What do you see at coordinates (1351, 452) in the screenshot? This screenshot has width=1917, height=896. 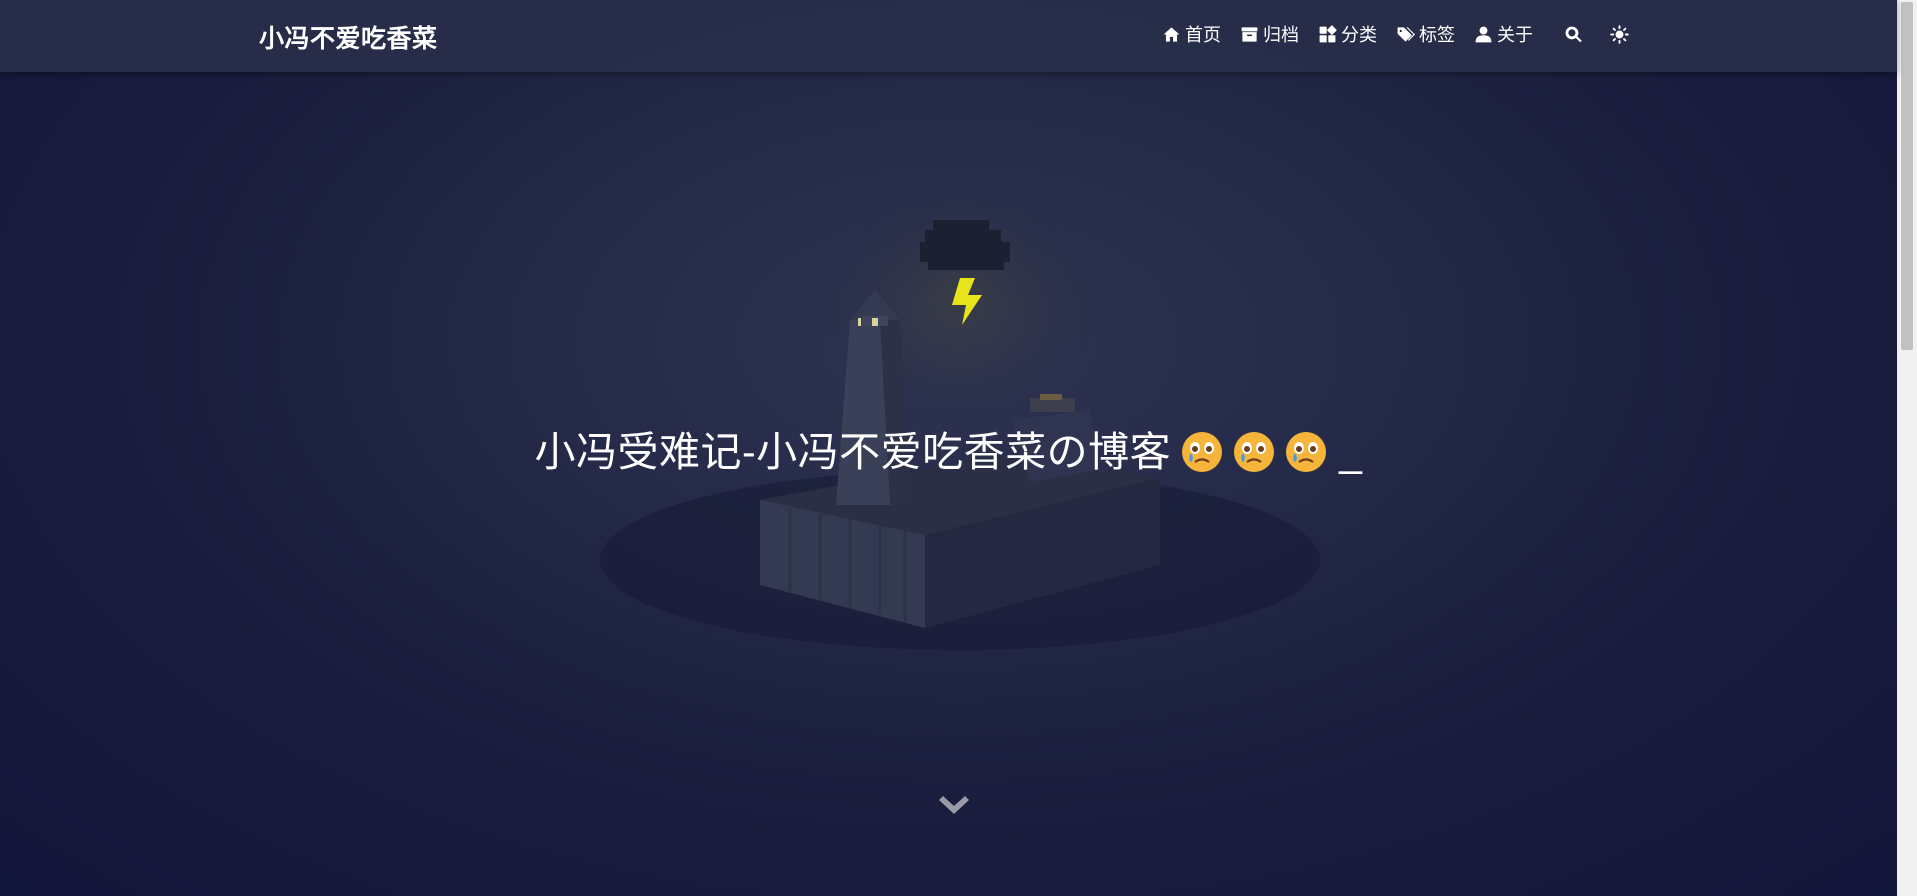 I see `typing-cursor: _` at bounding box center [1351, 452].